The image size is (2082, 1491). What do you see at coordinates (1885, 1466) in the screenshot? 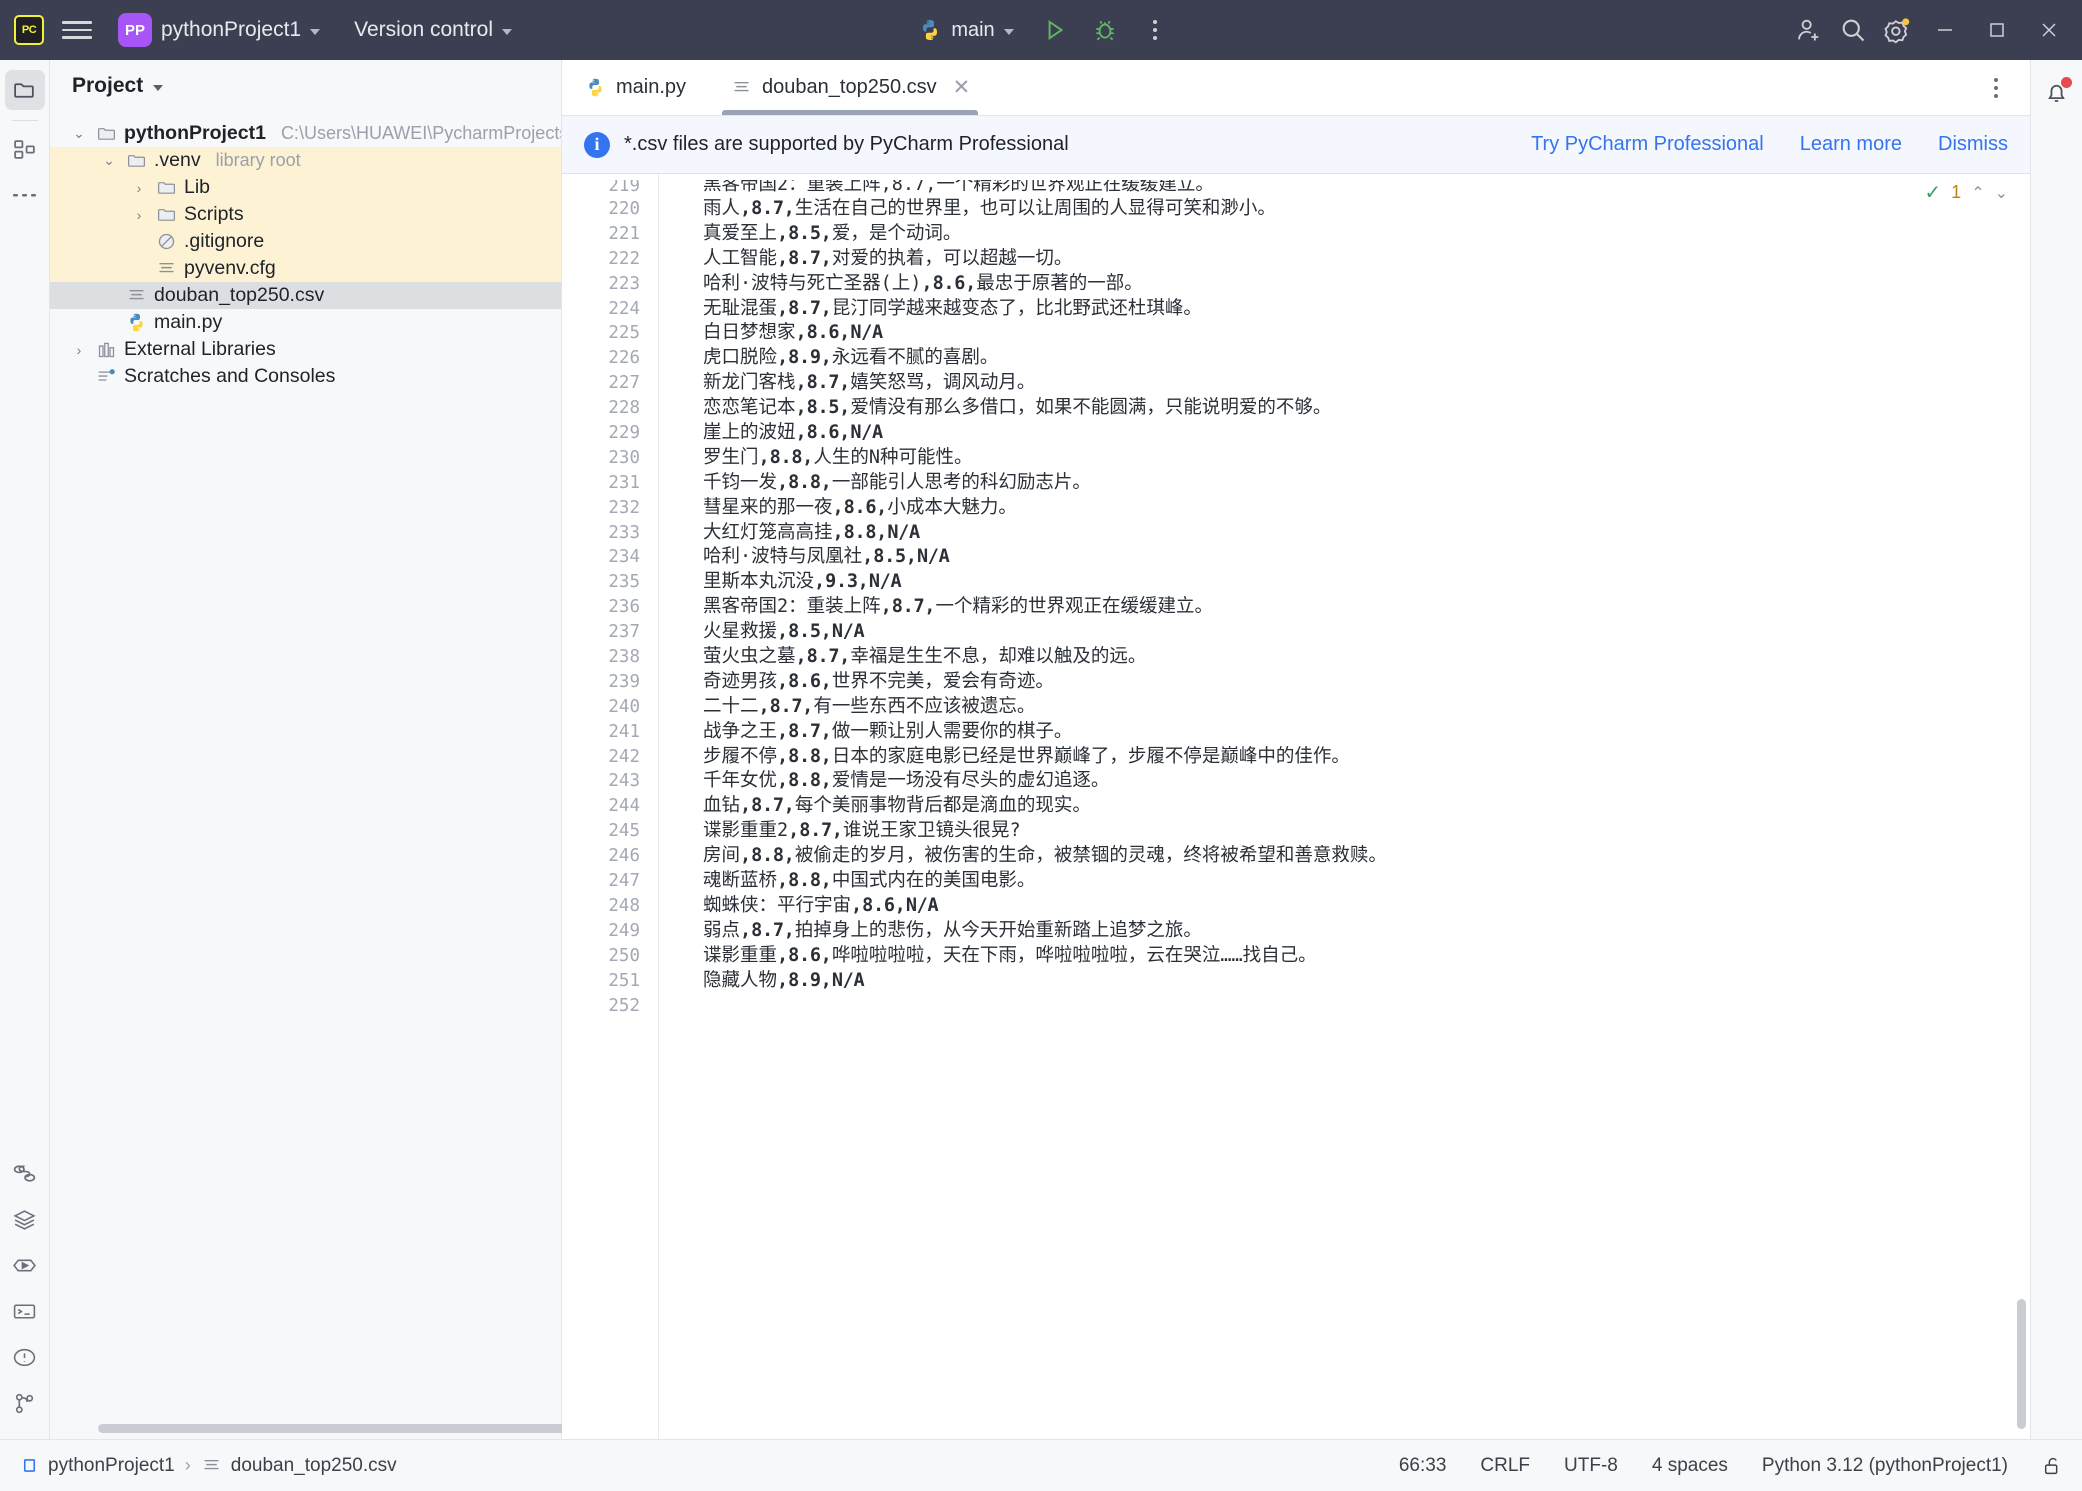
I see `python-interpreter: Python 3.12 (pythonProject1)` at bounding box center [1885, 1466].